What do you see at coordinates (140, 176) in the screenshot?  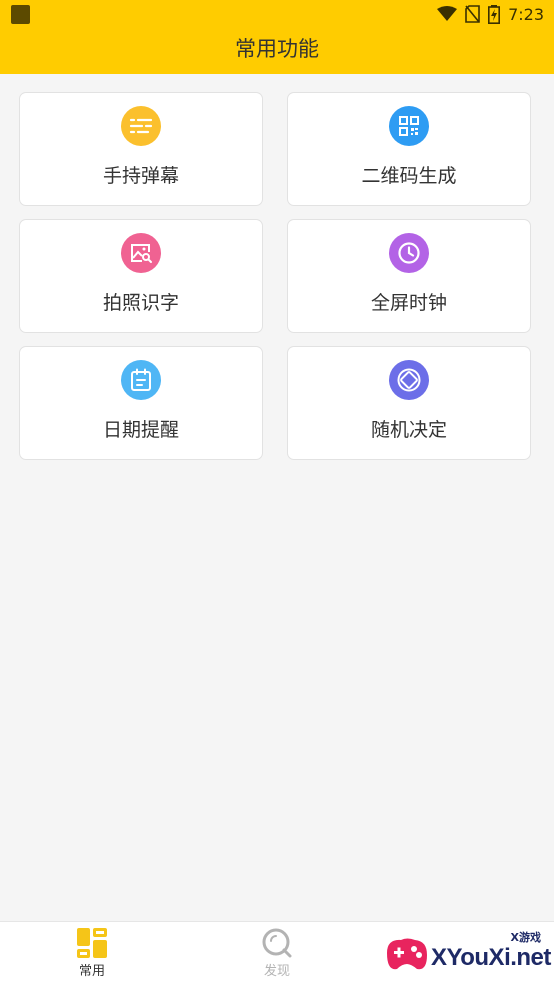 I see `feature-label: 手持弹幕` at bounding box center [140, 176].